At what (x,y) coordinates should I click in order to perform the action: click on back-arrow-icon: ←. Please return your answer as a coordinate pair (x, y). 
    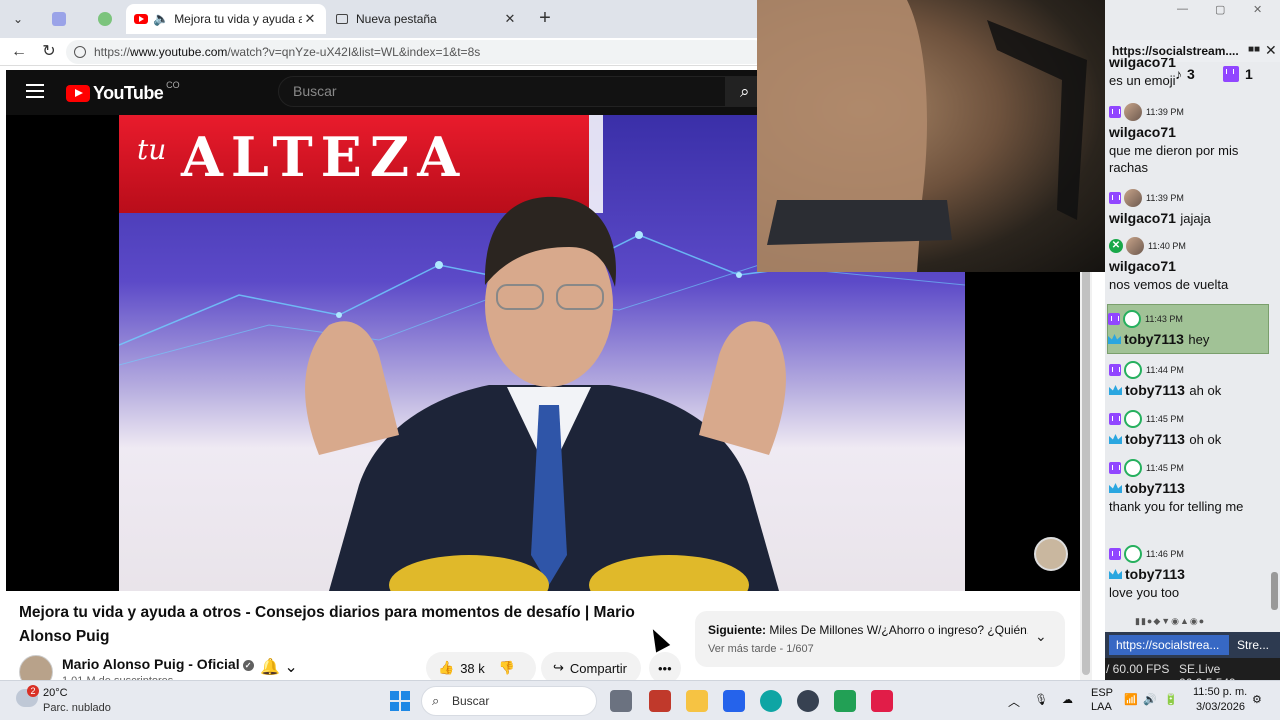
    Looking at the image, I should click on (19, 52).